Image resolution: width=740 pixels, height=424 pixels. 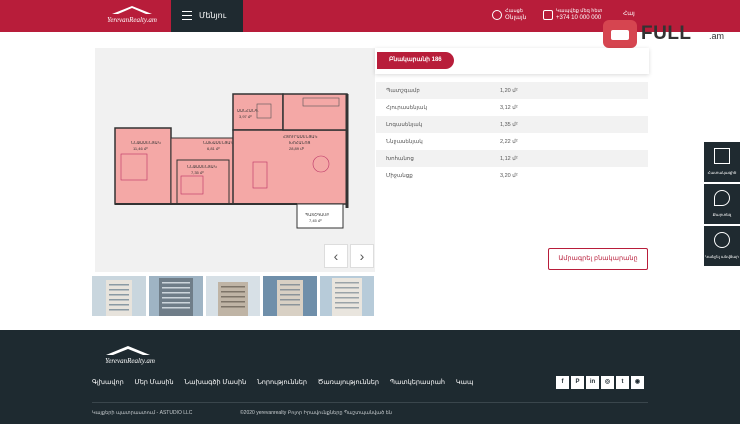 I want to click on spec-row: Հյուրասենյակ 3,12 մ², so click(x=512, y=107).